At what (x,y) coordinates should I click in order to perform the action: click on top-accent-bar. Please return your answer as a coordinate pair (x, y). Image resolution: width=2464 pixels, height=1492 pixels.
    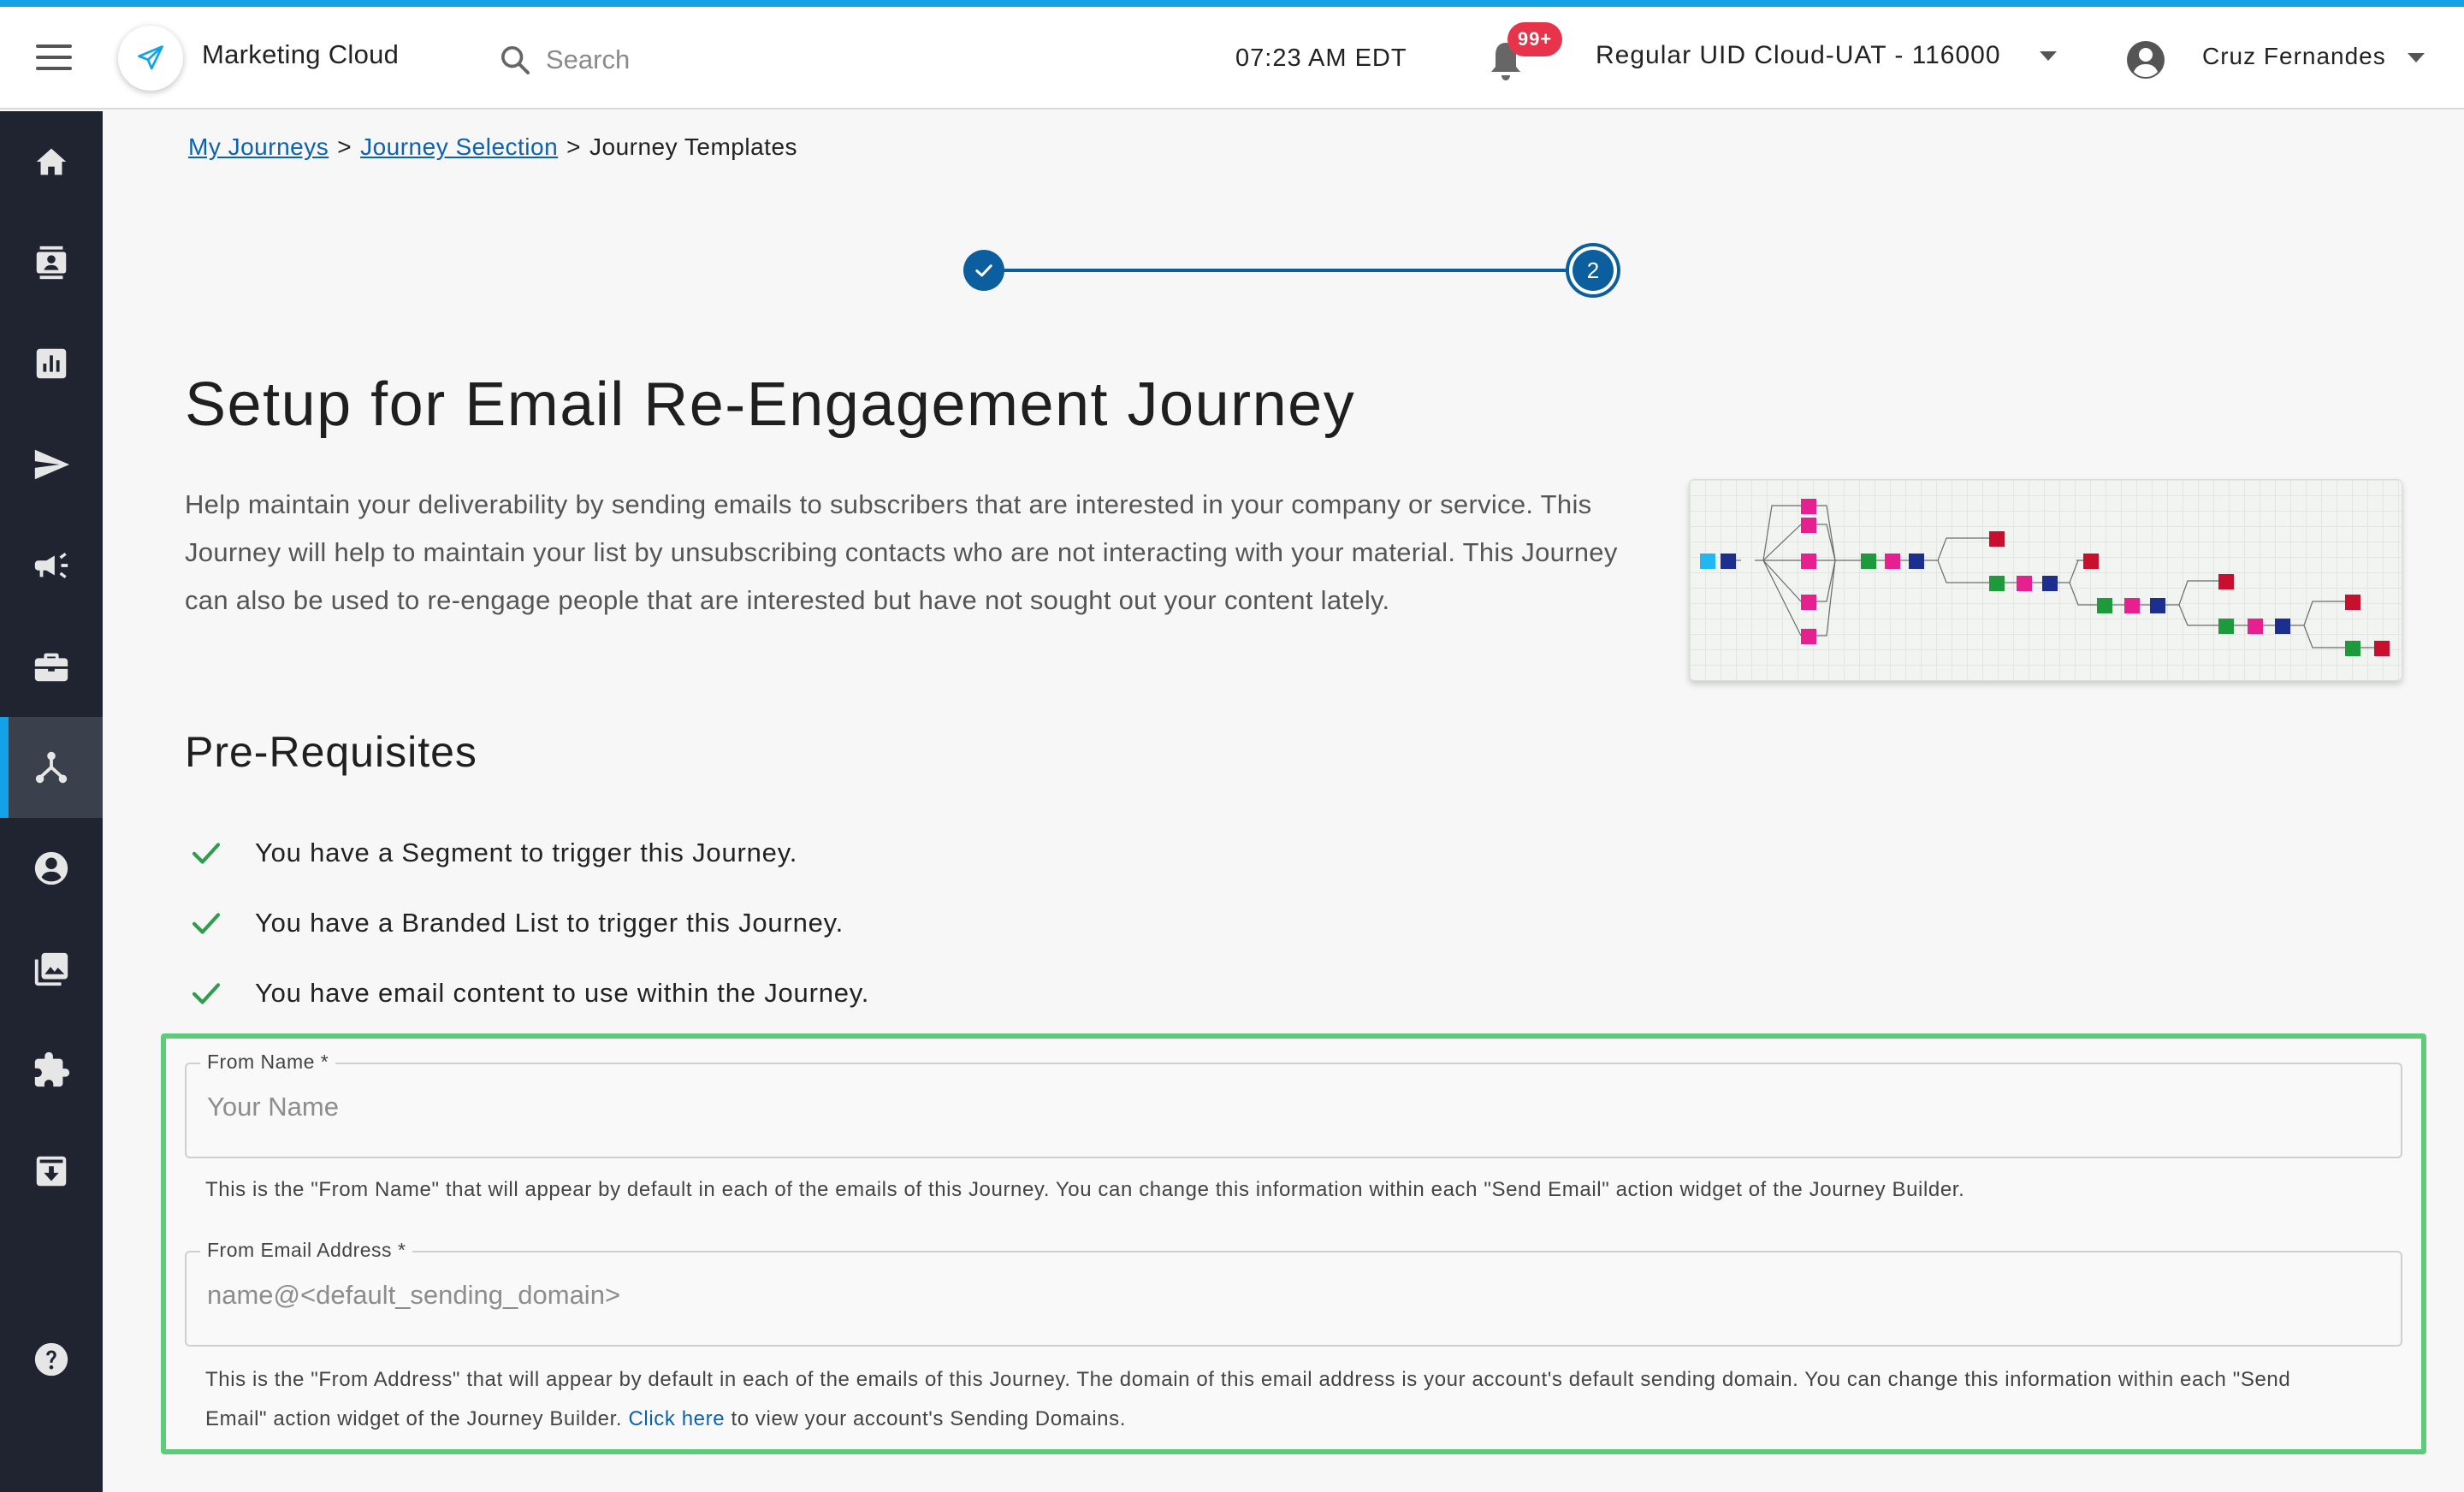
    Looking at the image, I should click on (1232, 3).